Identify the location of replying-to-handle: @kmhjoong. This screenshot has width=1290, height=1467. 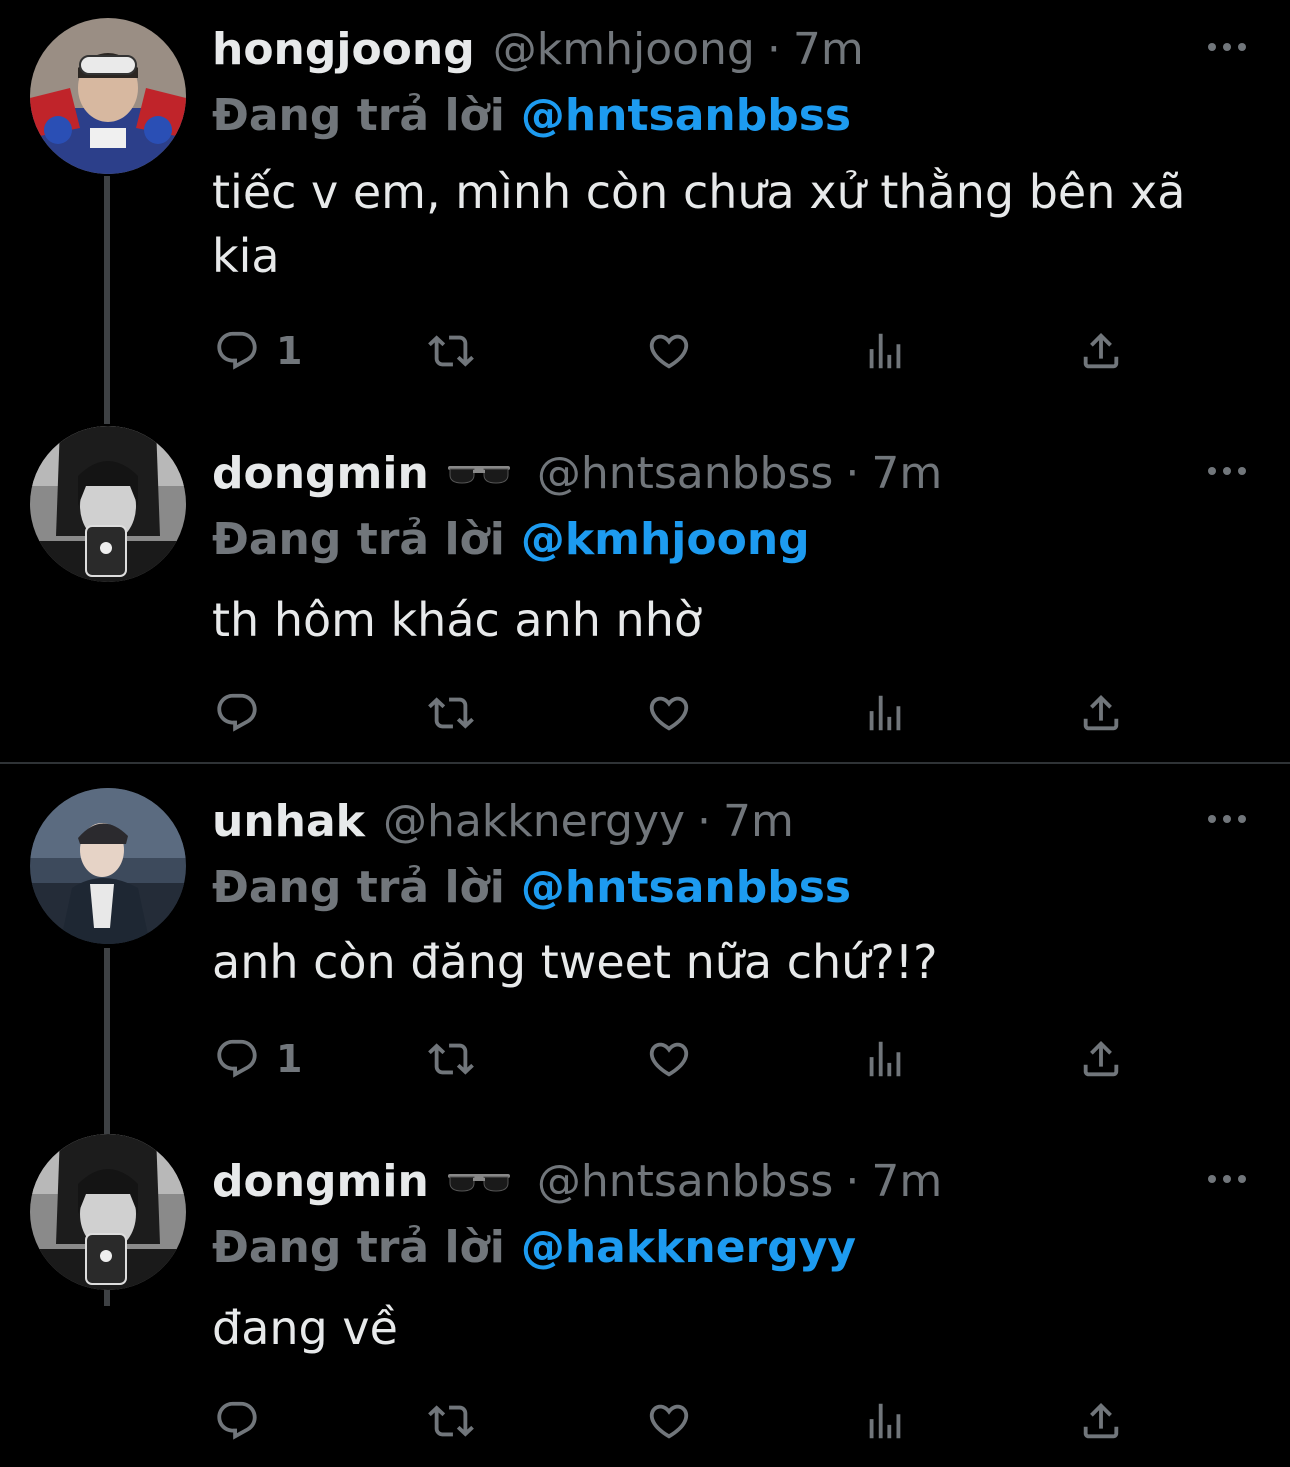
(665, 539).